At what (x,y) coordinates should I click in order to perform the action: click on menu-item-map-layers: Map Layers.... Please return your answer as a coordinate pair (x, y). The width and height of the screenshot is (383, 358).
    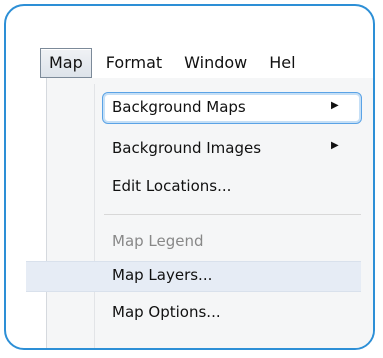
    Looking at the image, I should click on (162, 275).